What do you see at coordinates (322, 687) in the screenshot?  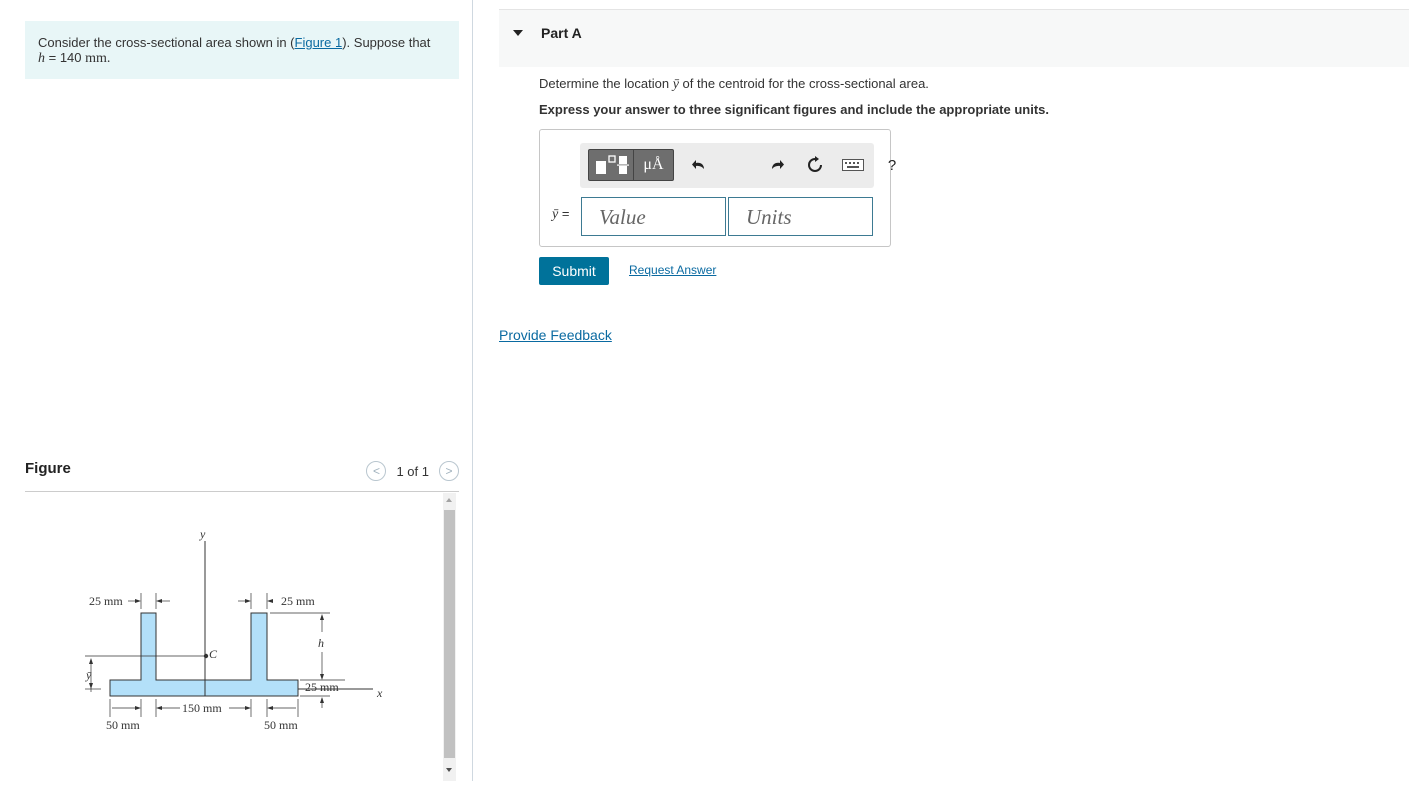 I see `right-25-label: 25 mm` at bounding box center [322, 687].